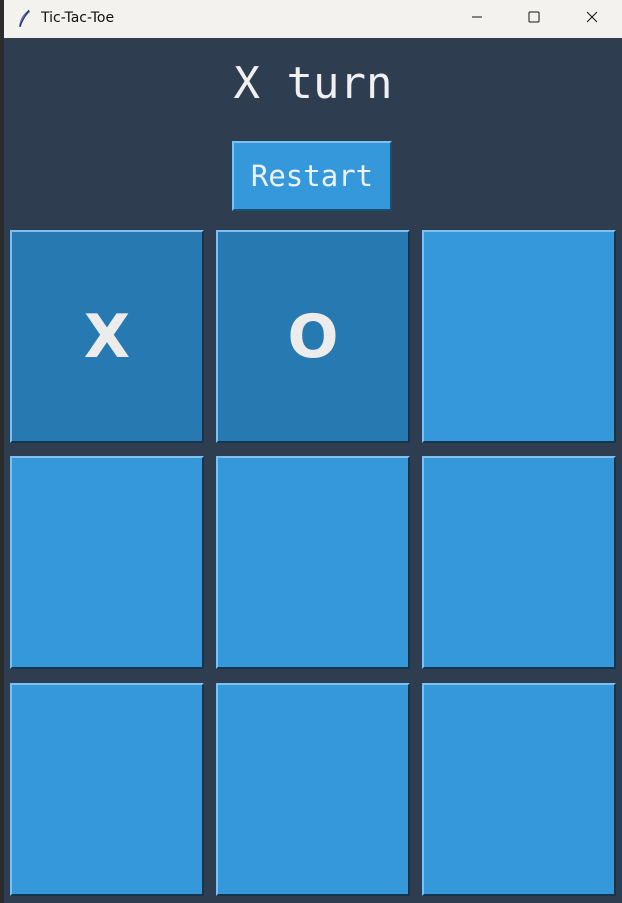 This screenshot has width=622, height=903. Describe the element at coordinates (313, 83) in the screenshot. I see `turn-status: X turn` at that location.